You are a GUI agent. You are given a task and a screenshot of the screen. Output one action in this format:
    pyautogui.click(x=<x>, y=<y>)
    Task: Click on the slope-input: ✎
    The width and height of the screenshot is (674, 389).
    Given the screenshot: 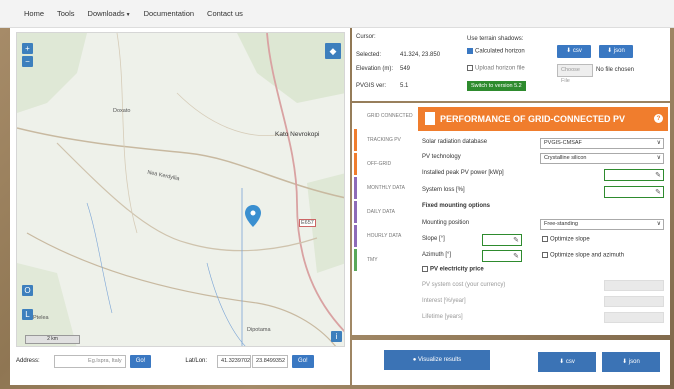 What is the action you would take?
    pyautogui.click(x=502, y=240)
    